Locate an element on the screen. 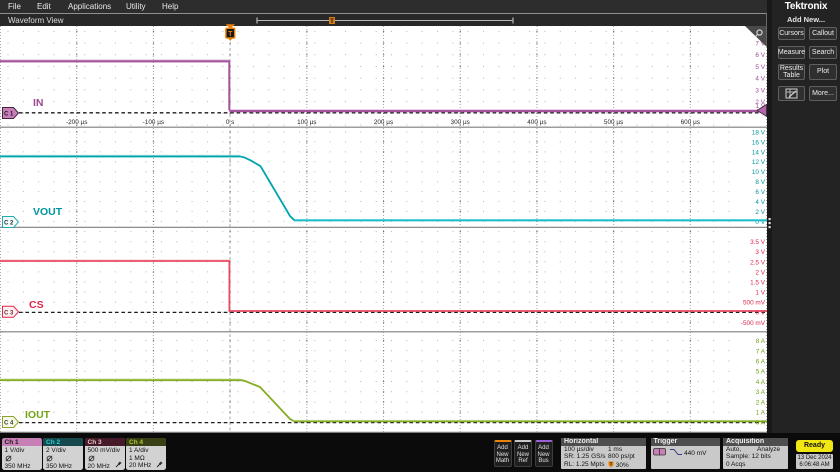 Image resolution: width=840 pixels, height=472 pixels. svg-text: 7 A is located at coordinates (761, 351).